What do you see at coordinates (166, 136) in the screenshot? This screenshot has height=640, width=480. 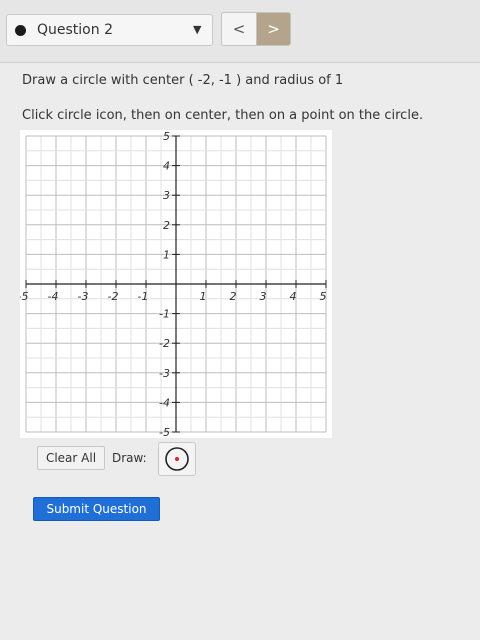 I see `y-tick-label: 5` at bounding box center [166, 136].